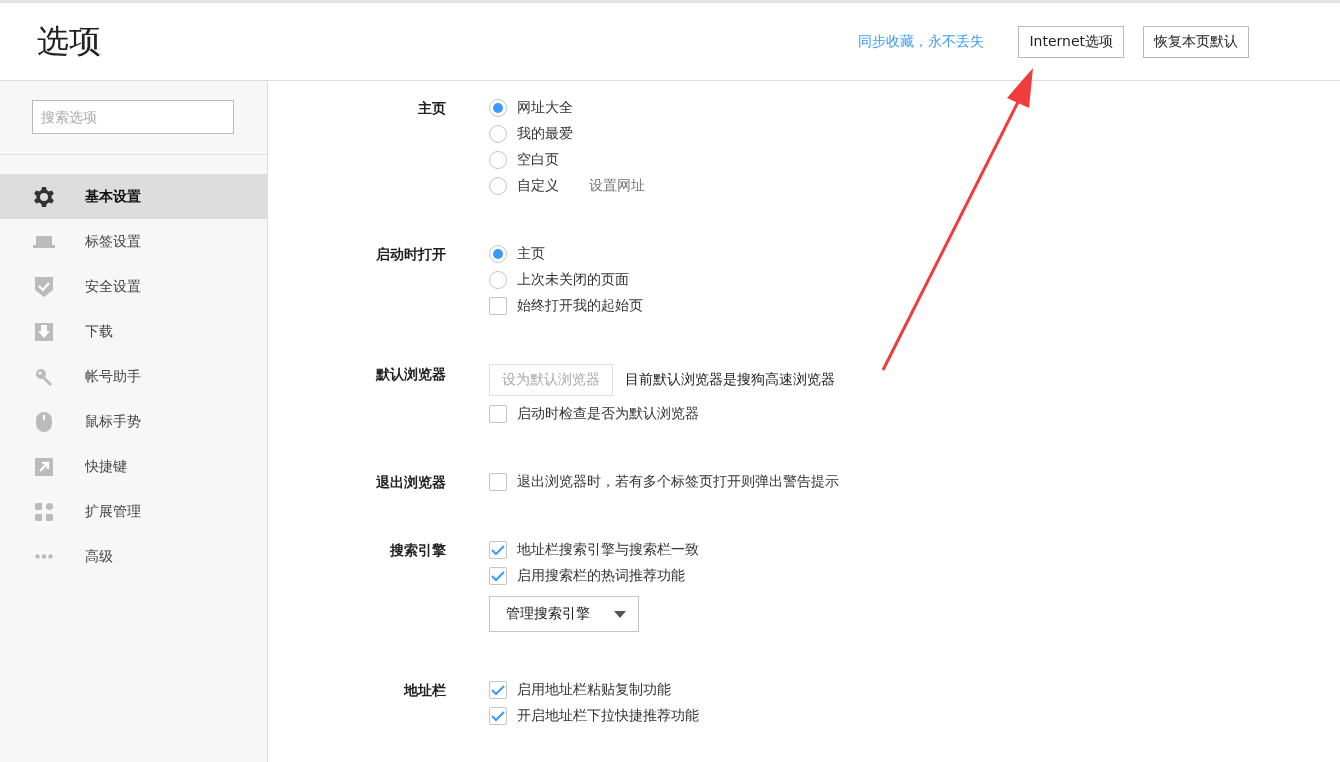 Image resolution: width=1340 pixels, height=762 pixels. Describe the element at coordinates (573, 280) in the screenshot. I see `option-label: 上次未关闭的页面` at that location.